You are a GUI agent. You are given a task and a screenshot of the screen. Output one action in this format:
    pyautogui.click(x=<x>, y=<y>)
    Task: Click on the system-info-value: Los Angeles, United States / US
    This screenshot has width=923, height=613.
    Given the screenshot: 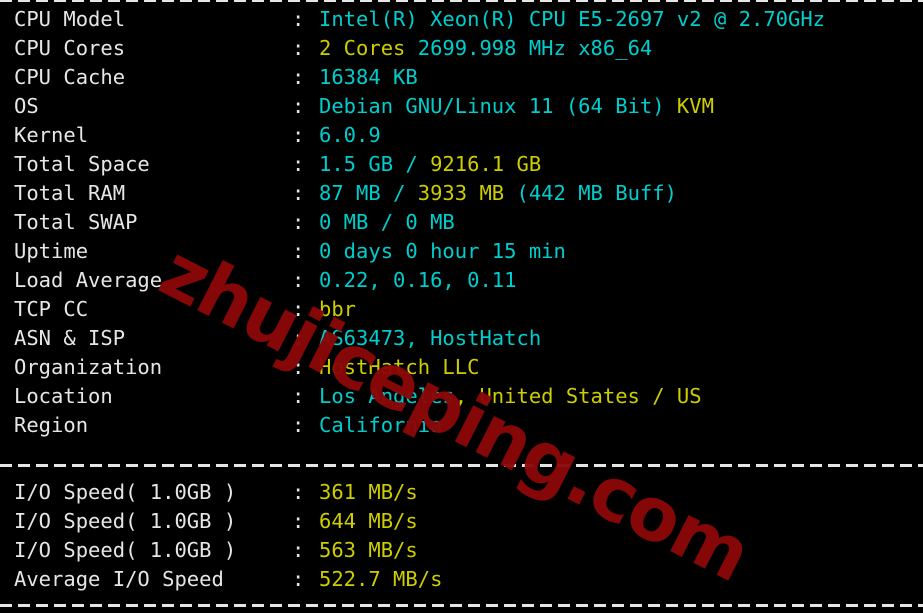 What is the action you would take?
    pyautogui.click(x=510, y=396)
    